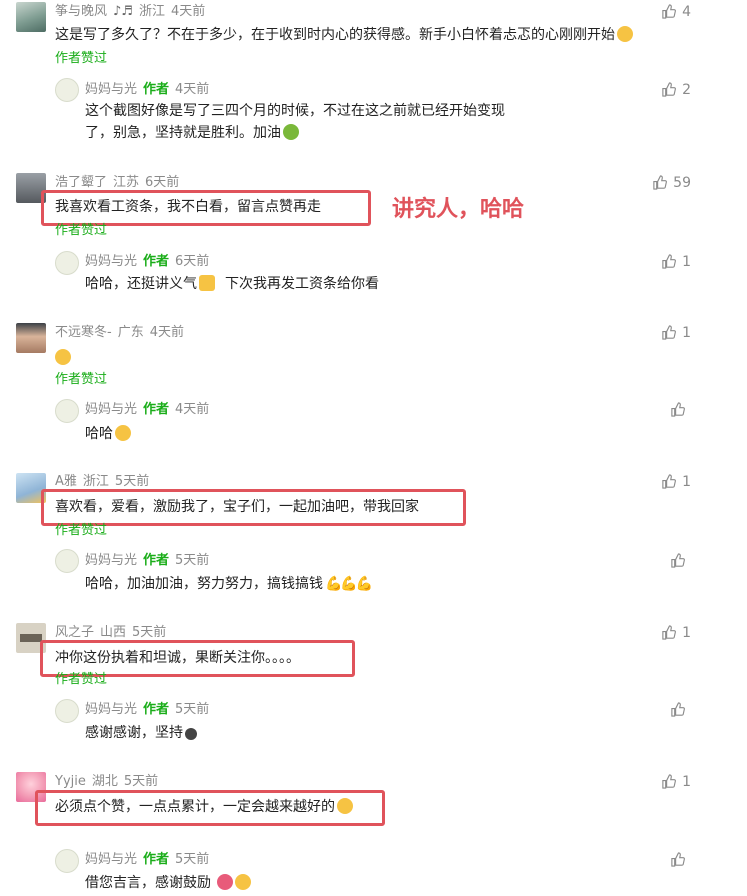 Image resolution: width=747 pixels, height=896 pixels. What do you see at coordinates (99, 434) in the screenshot?
I see `reply-text: 哈哈` at bounding box center [99, 434].